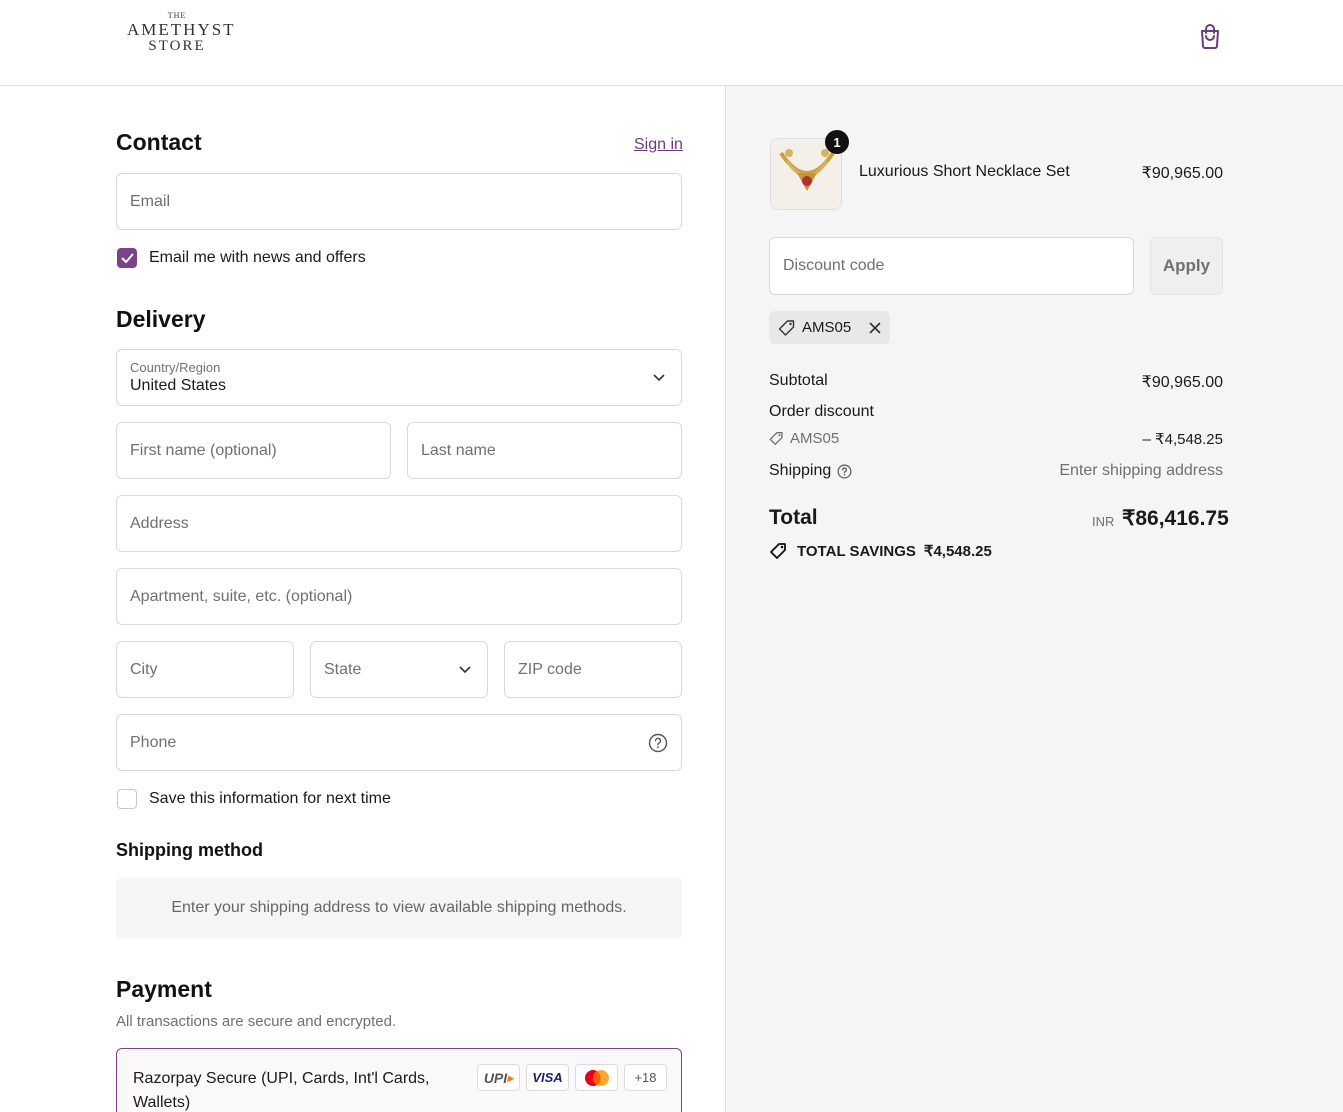 Image resolution: width=1343 pixels, height=1112 pixels. I want to click on order-discount-code-row: AMS05, so click(804, 438).